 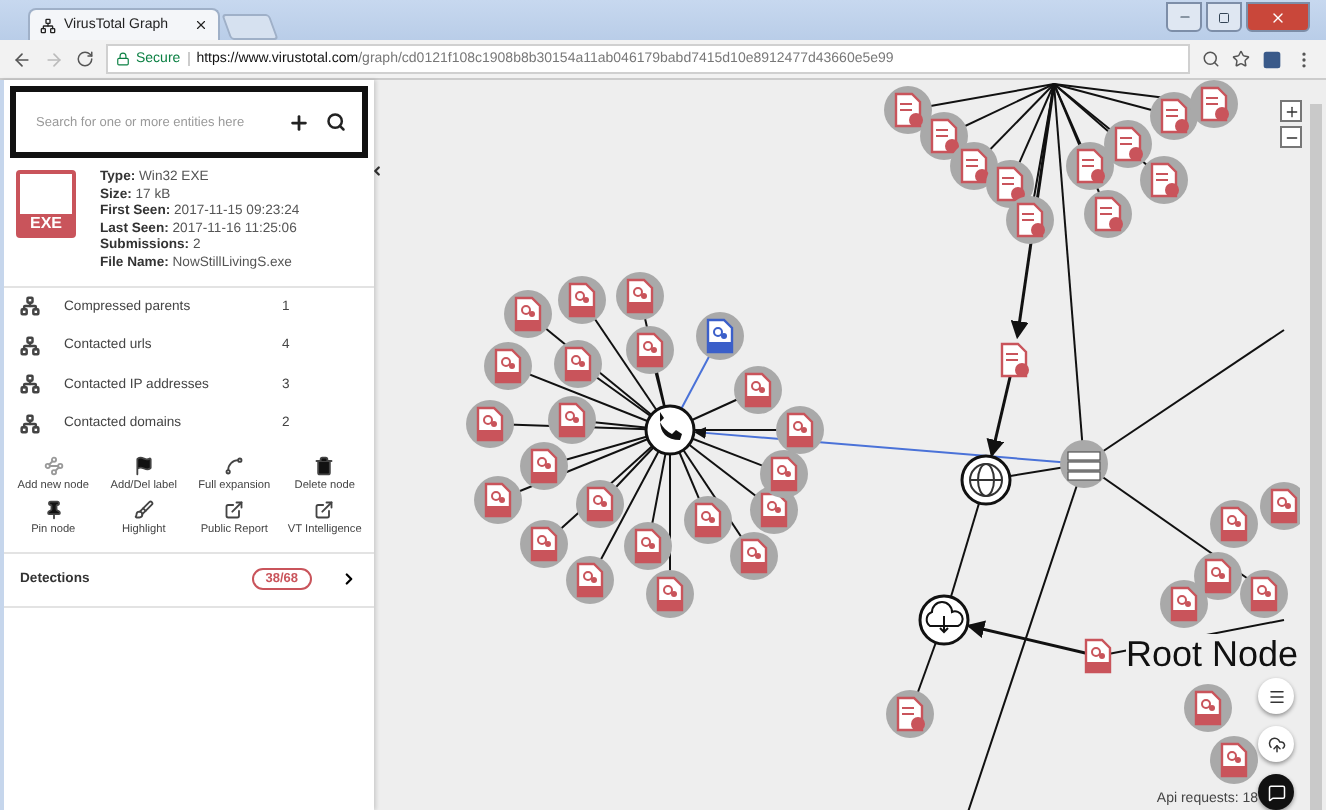 What do you see at coordinates (123, 59) in the screenshot?
I see `lock-icon` at bounding box center [123, 59].